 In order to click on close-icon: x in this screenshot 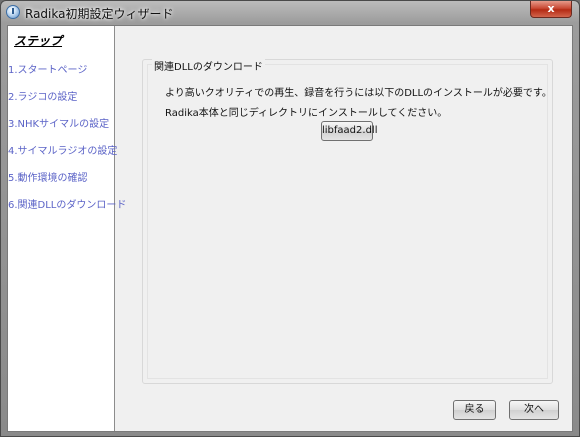, I will do `click(551, 8)`.